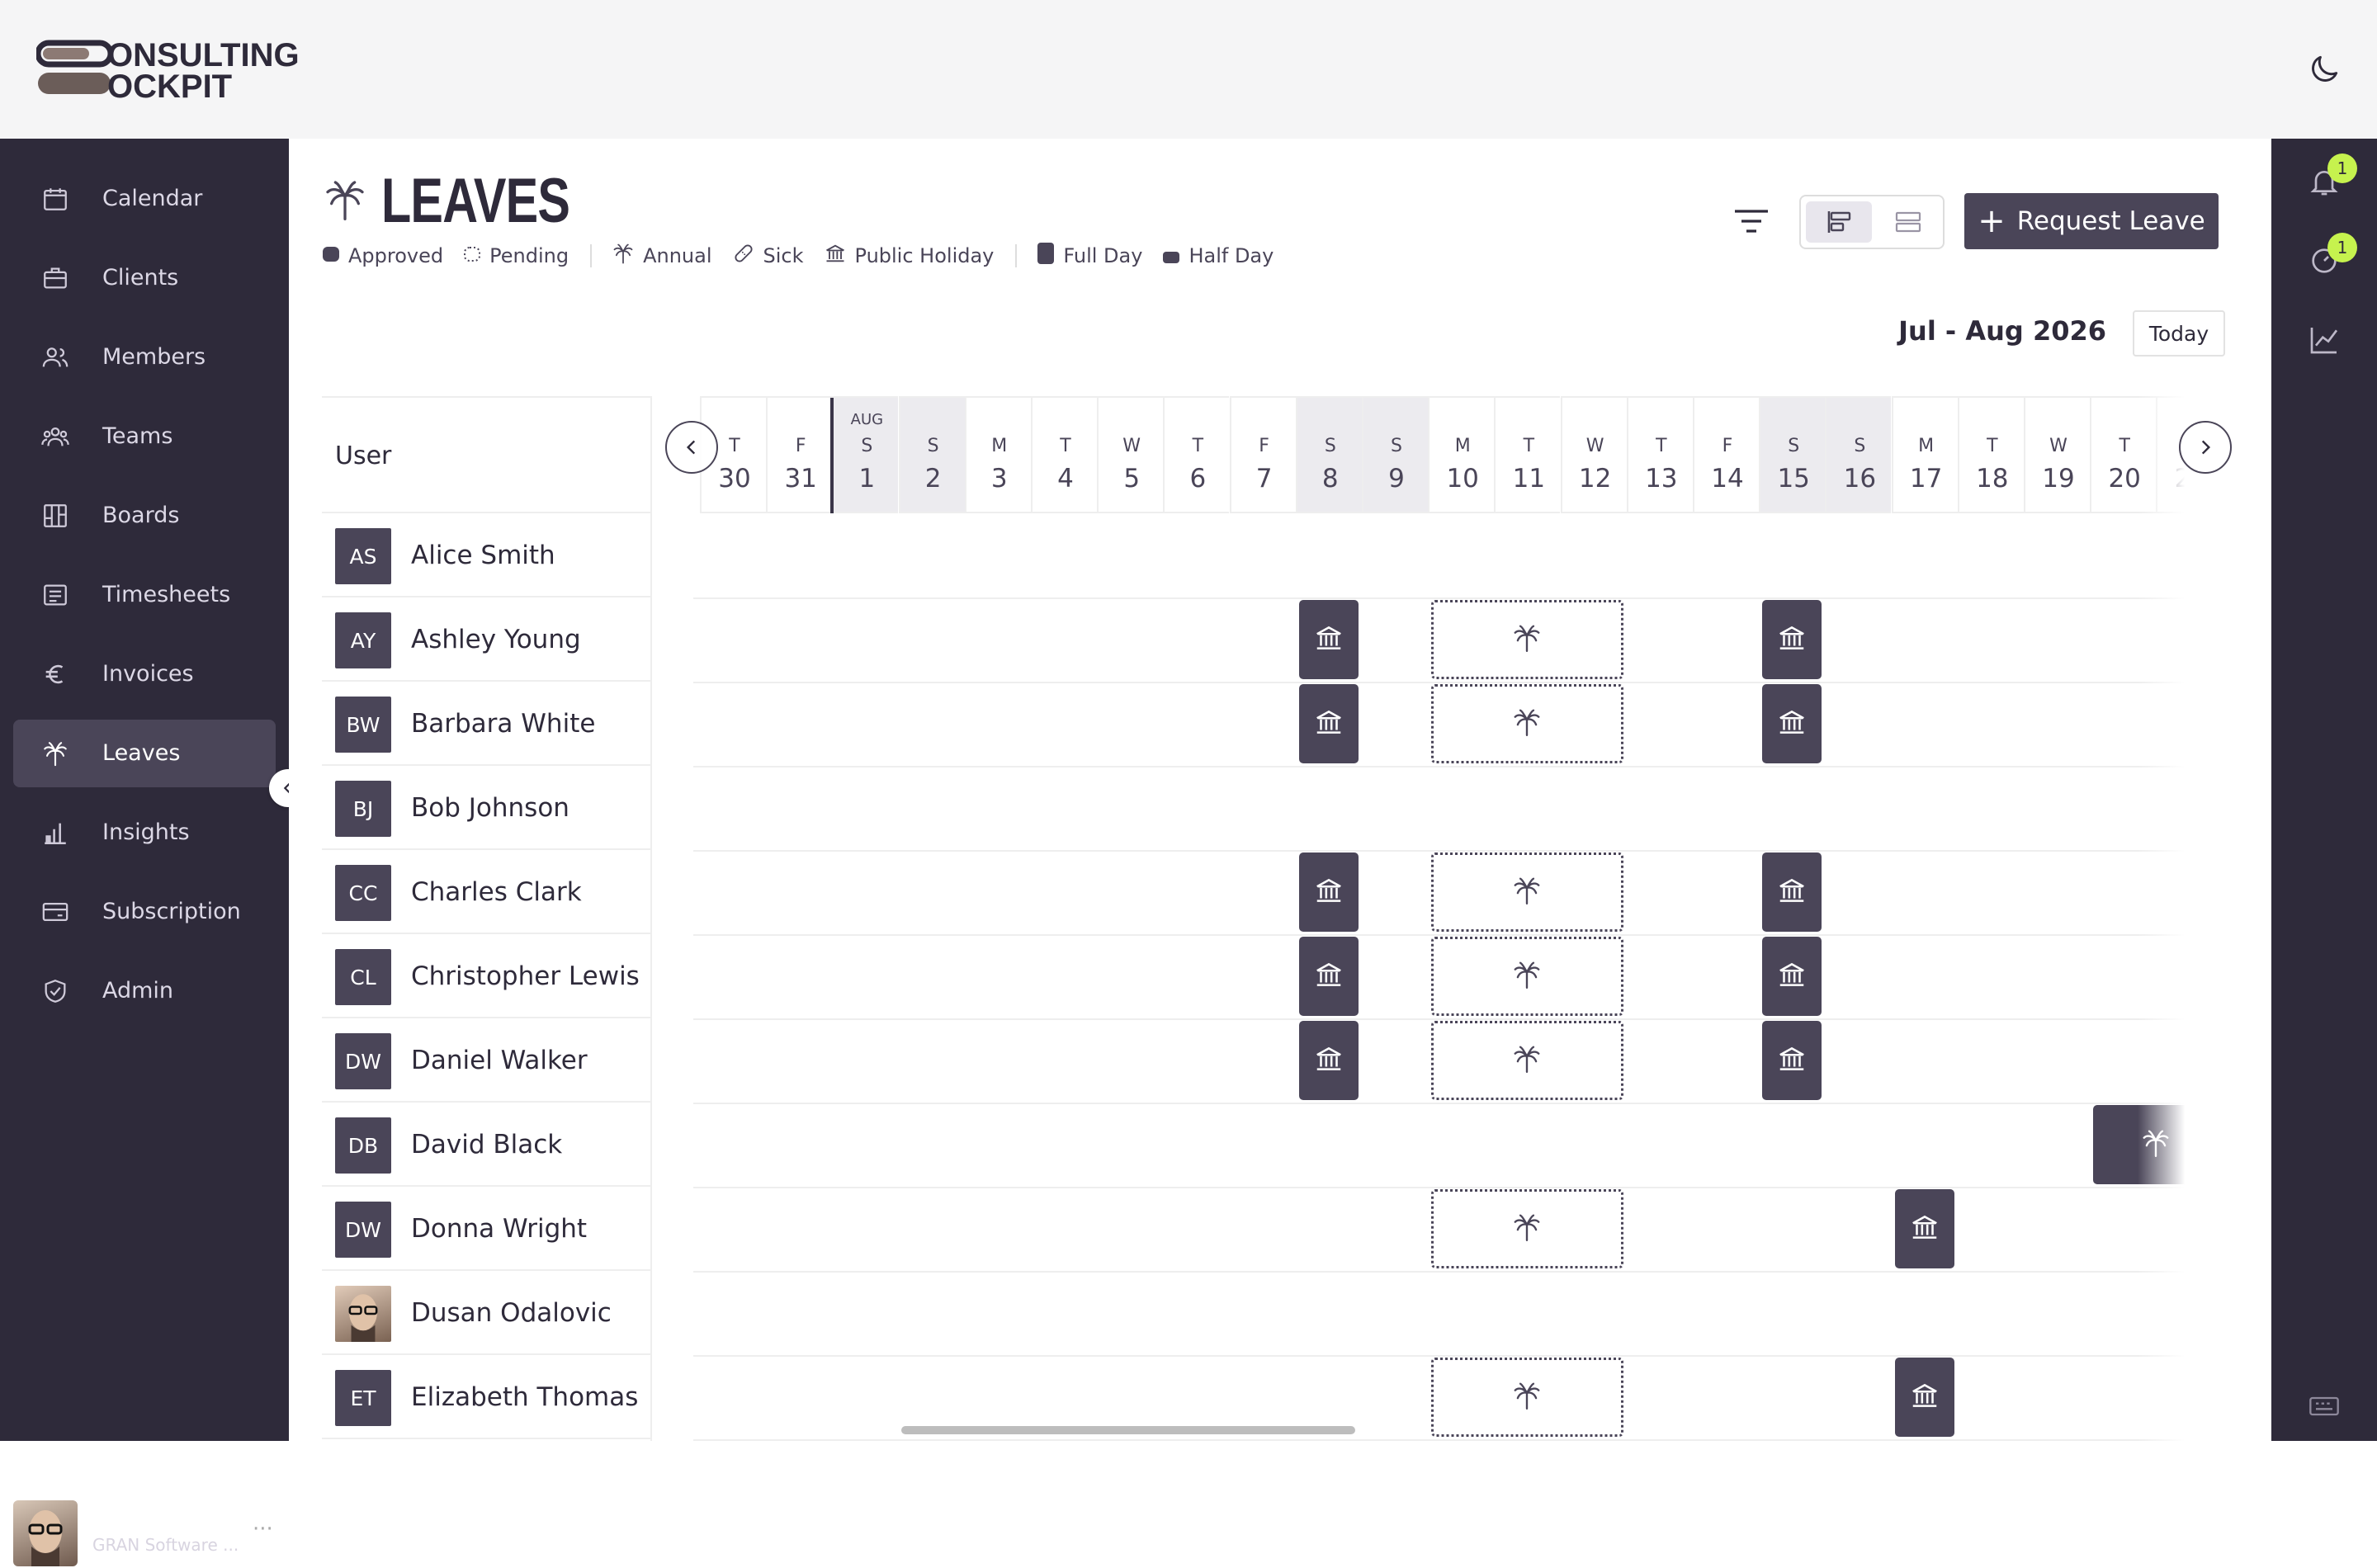 This screenshot has height=1568, width=2377. What do you see at coordinates (2205, 447) in the screenshot?
I see `next-range-button` at bounding box center [2205, 447].